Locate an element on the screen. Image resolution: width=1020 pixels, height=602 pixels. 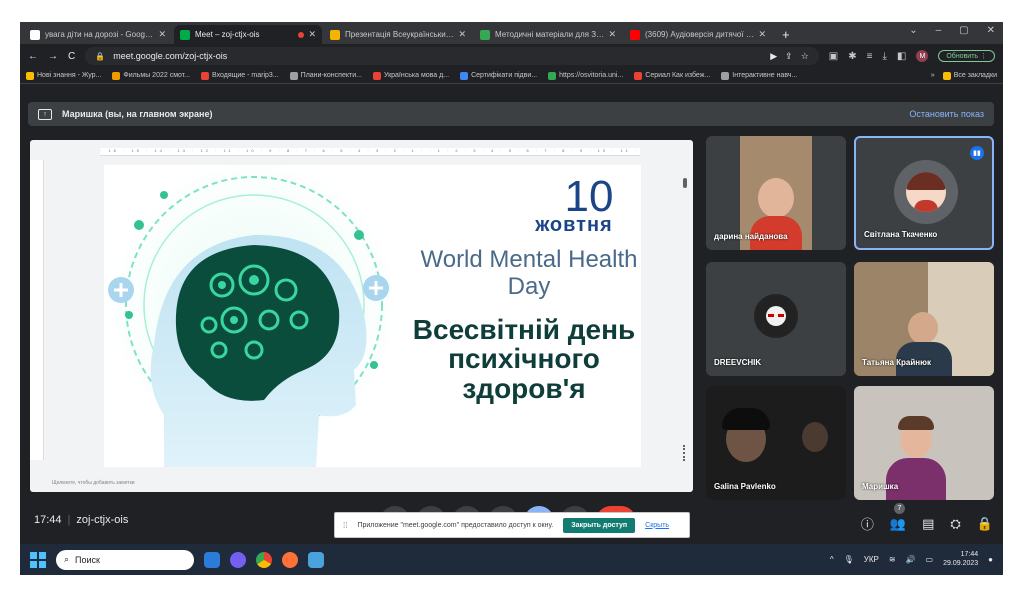
clock-date: 17:44 29.09.2023 is located at coordinates (960, 559).